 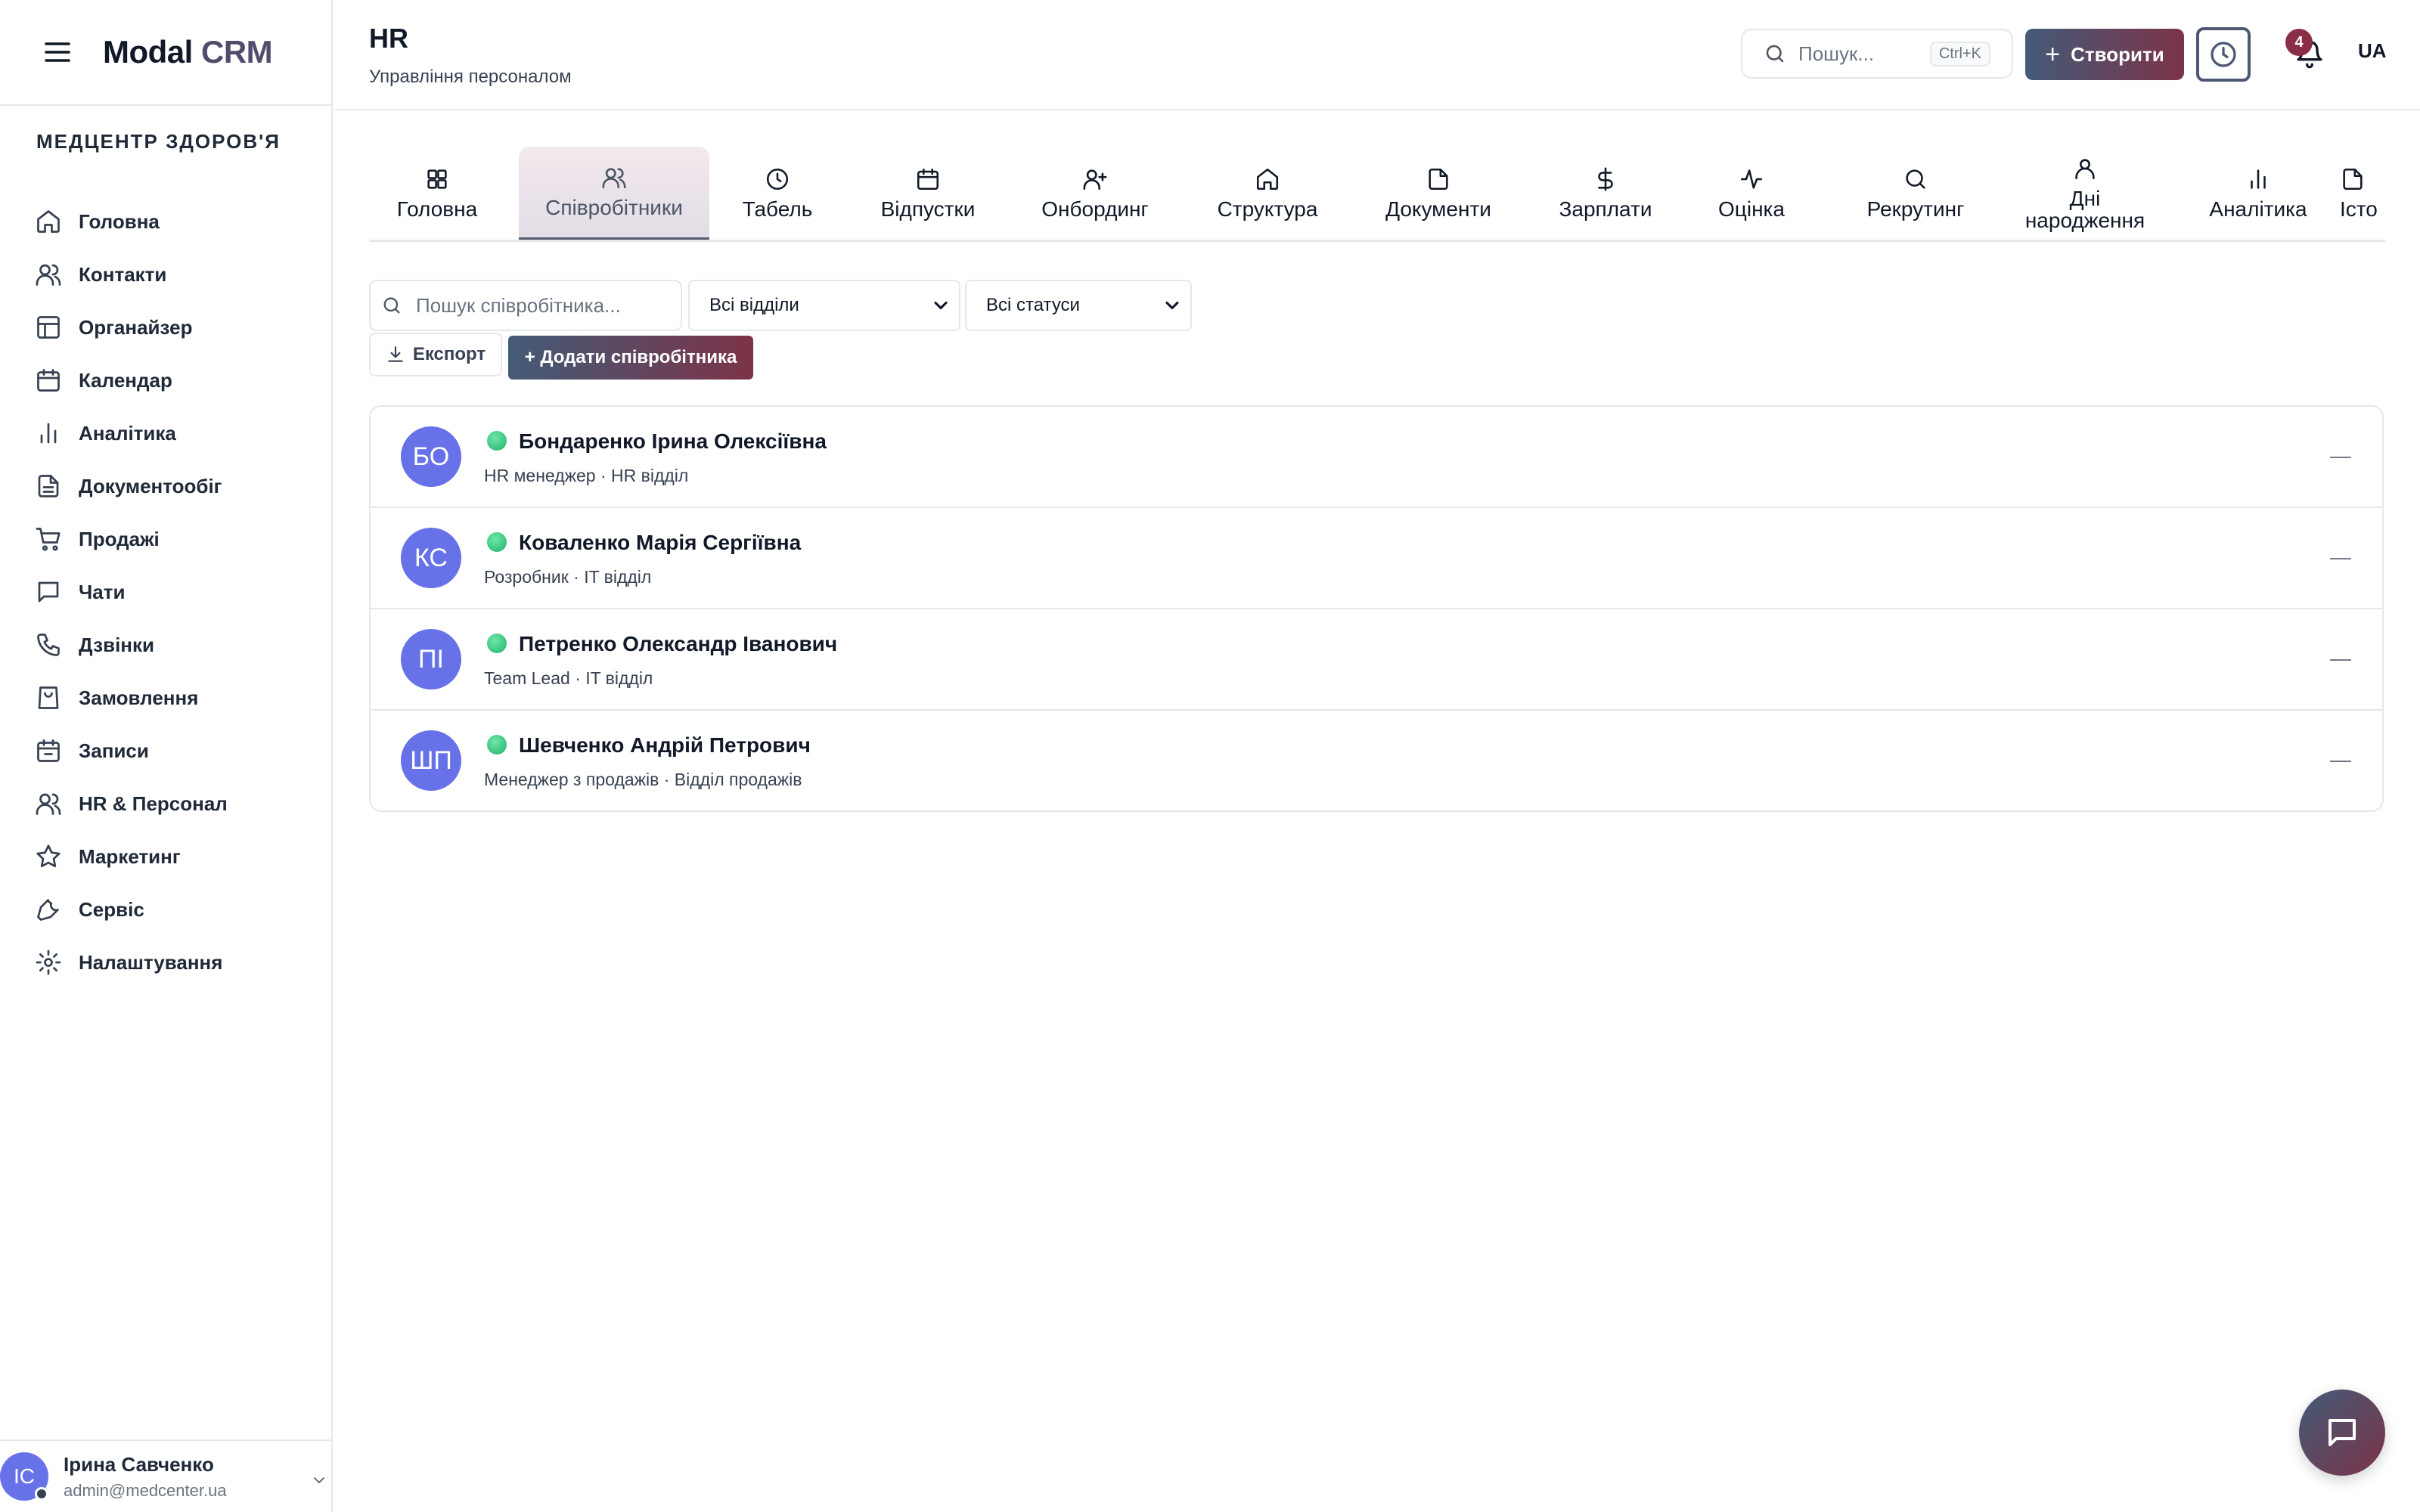 What do you see at coordinates (48, 963) in the screenshot?
I see `gear-icon` at bounding box center [48, 963].